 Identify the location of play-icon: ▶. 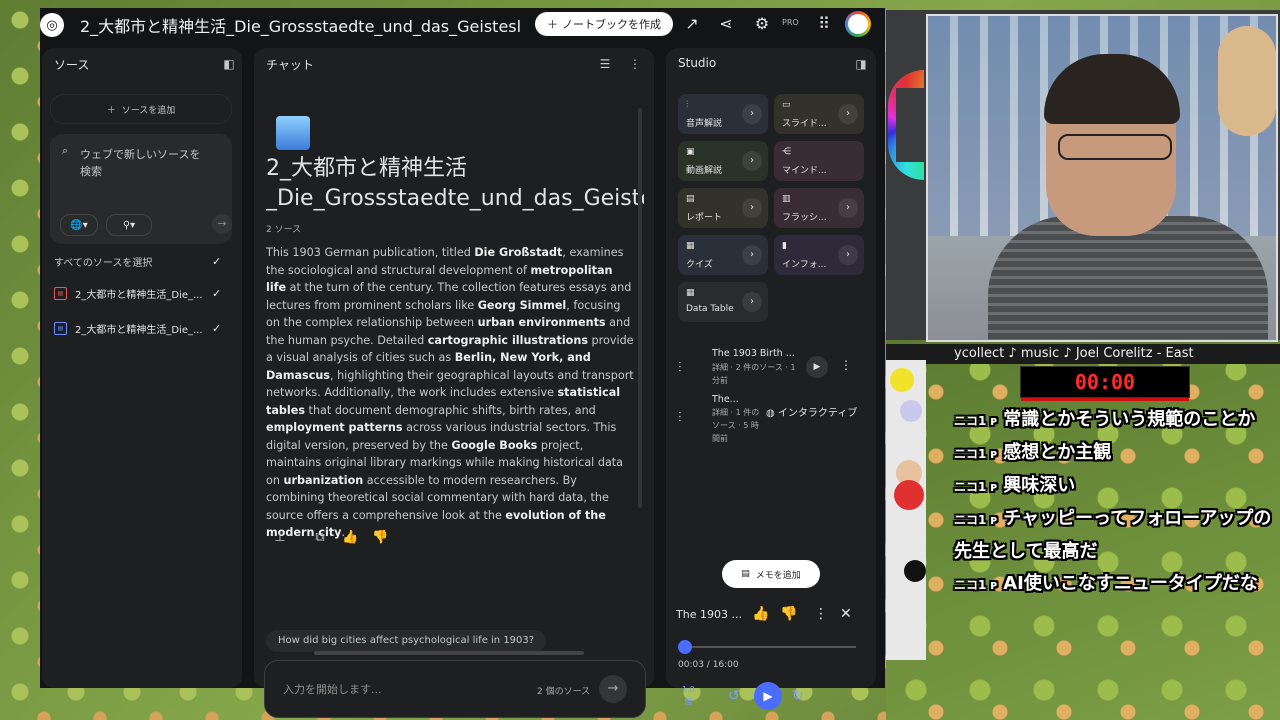
(817, 367).